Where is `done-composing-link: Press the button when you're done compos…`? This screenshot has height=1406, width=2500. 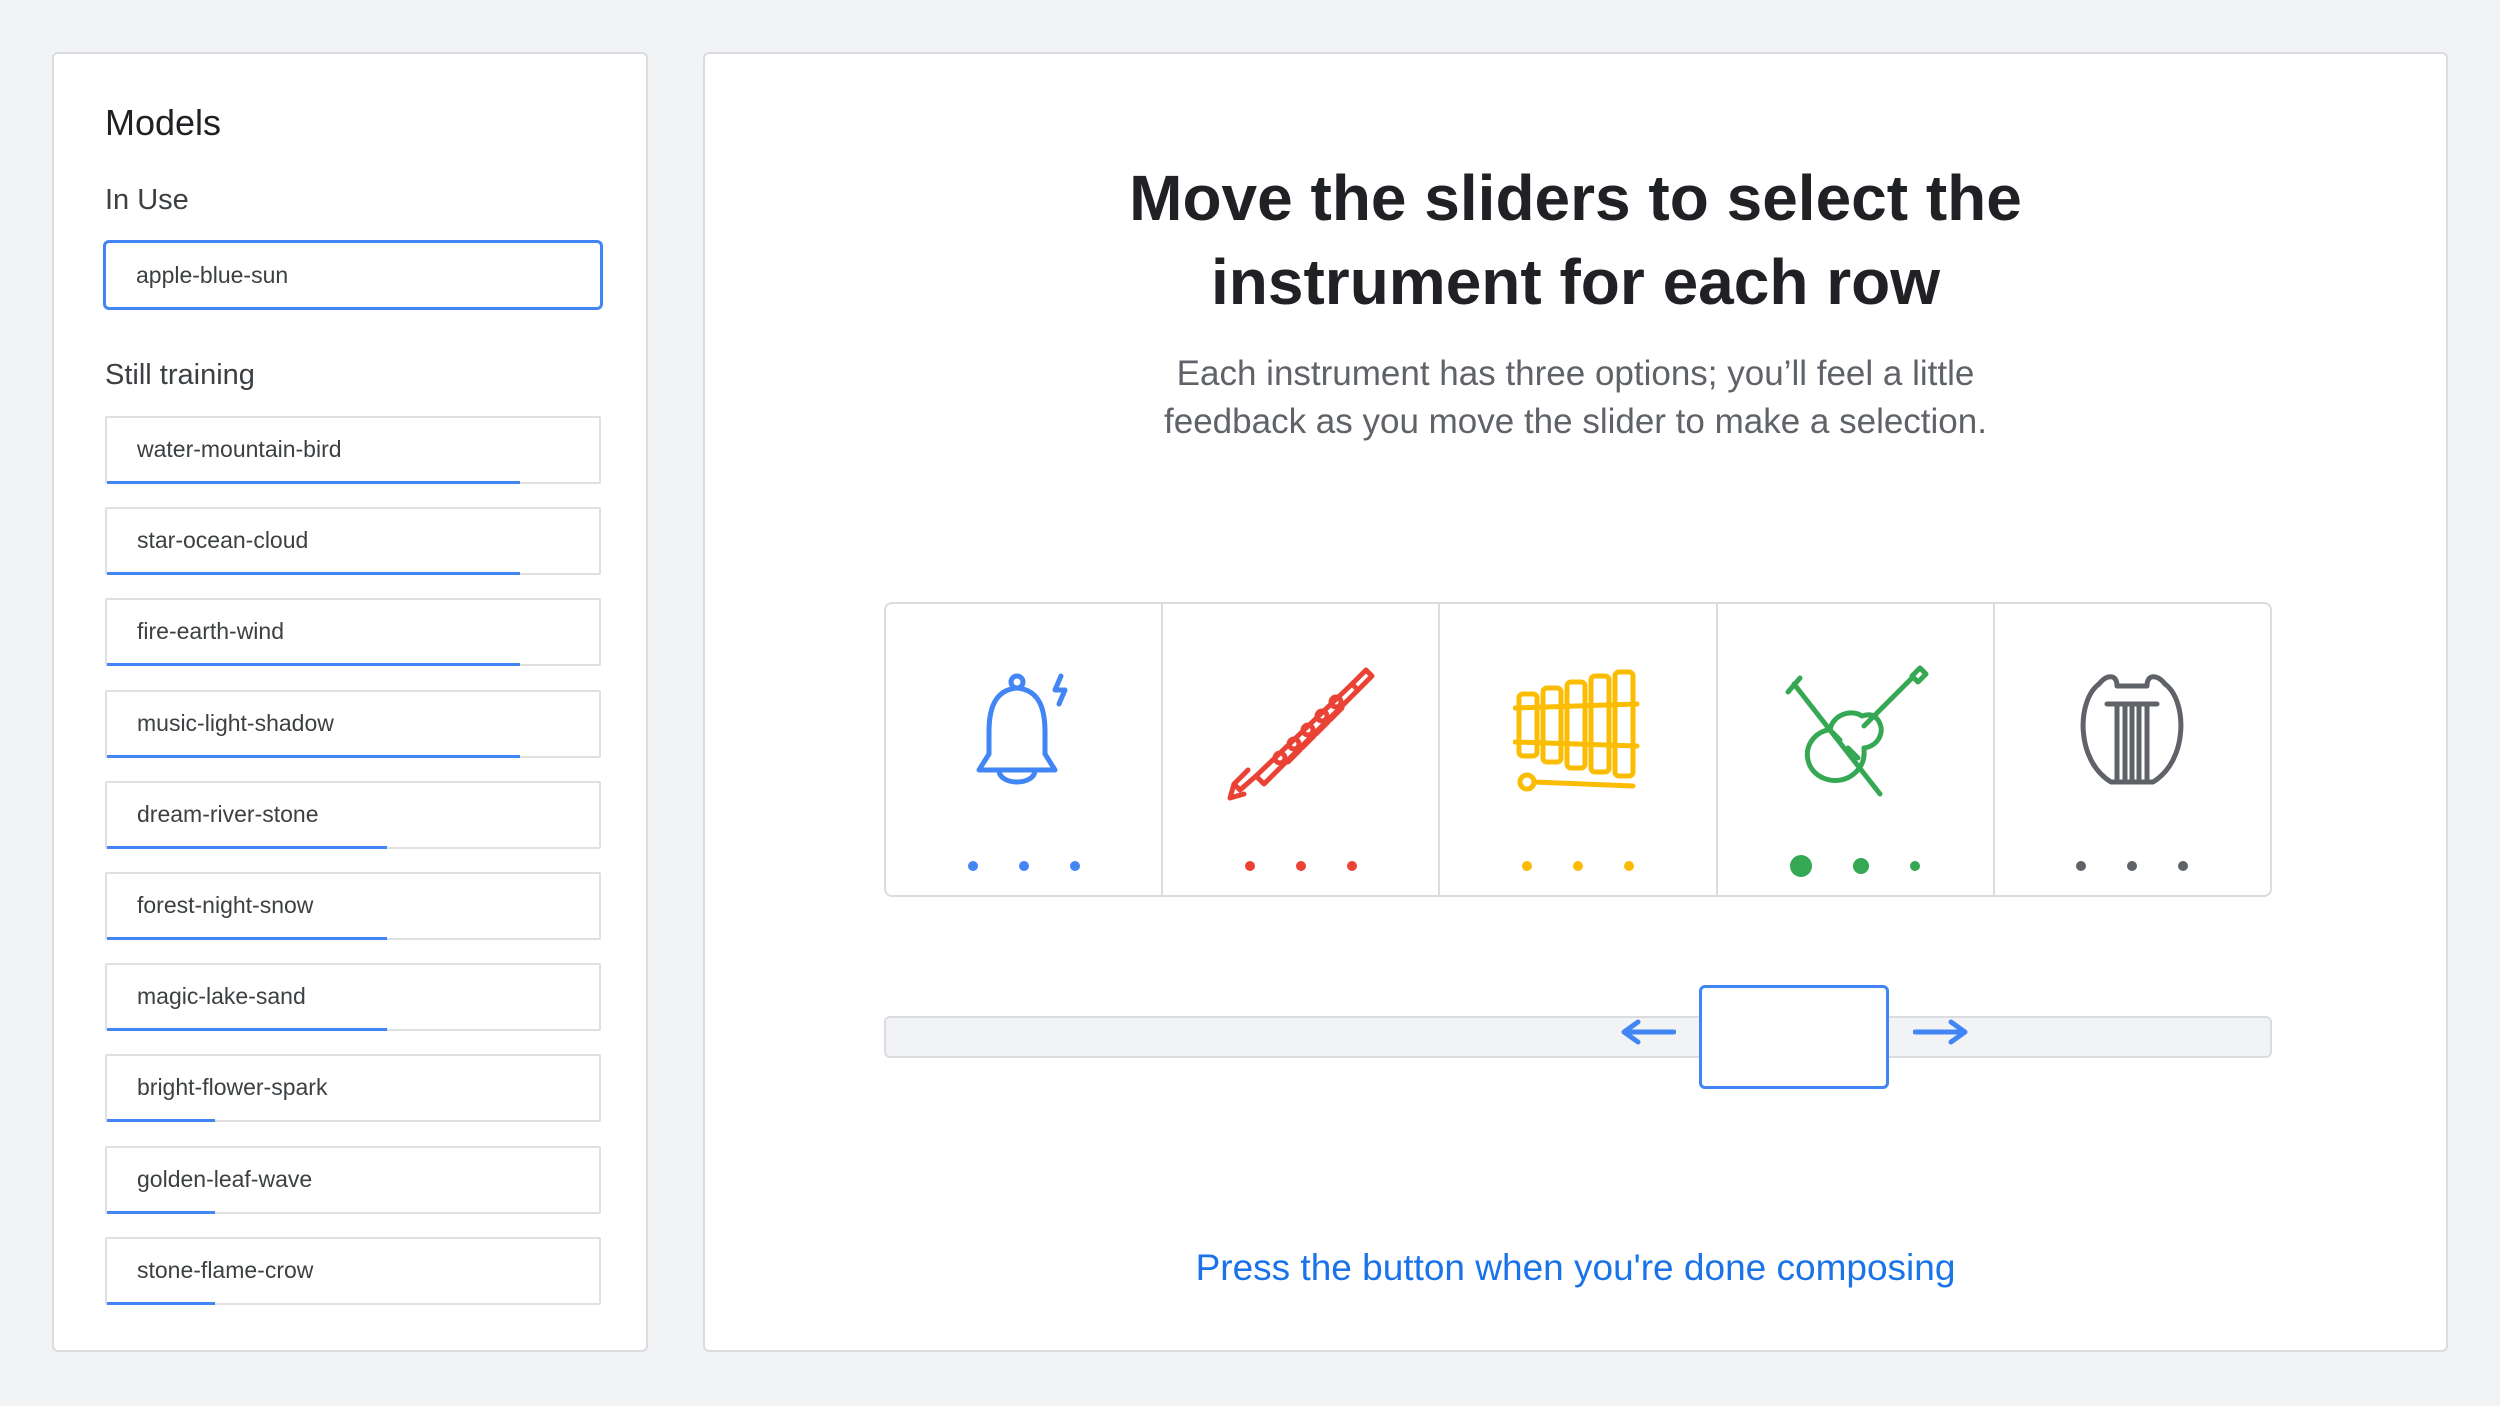
done-composing-link: Press the button when you're done compos… is located at coordinates (1575, 1268).